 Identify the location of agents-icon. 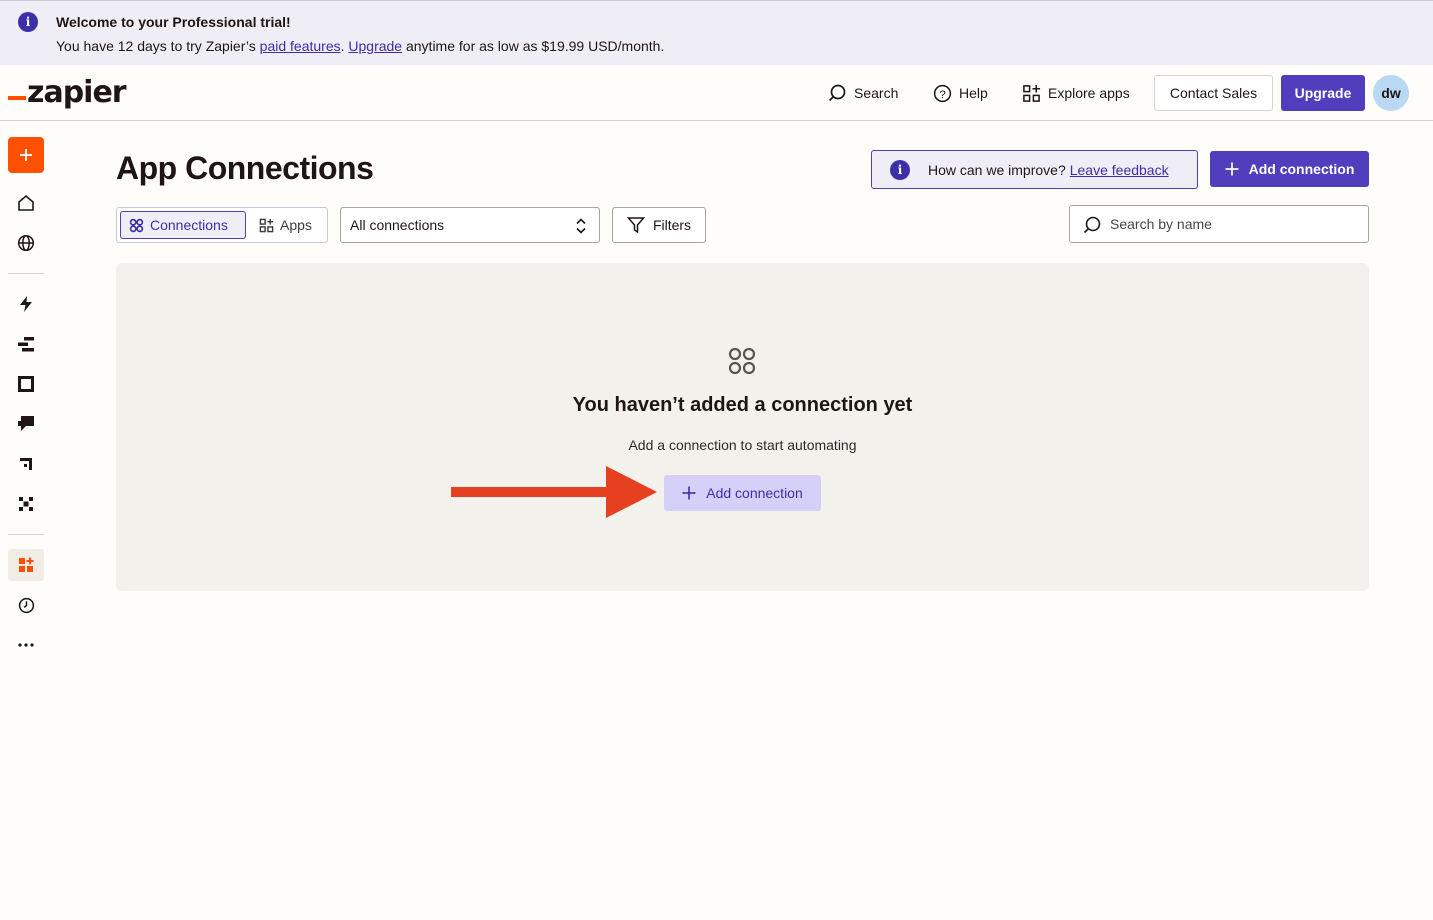
(26, 504).